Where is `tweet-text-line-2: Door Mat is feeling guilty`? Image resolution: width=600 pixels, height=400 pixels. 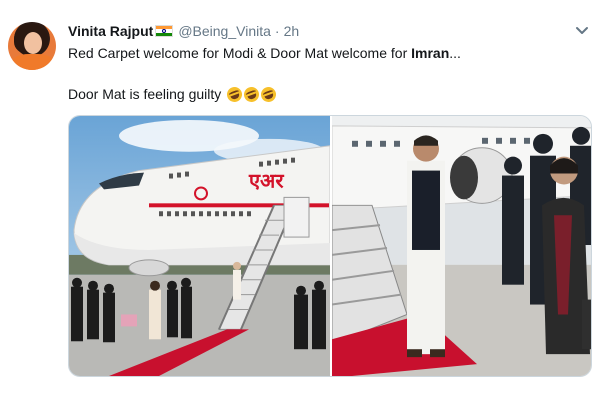
tweet-text-line-2: Door Mat is feeling guilty is located at coordinates (173, 94).